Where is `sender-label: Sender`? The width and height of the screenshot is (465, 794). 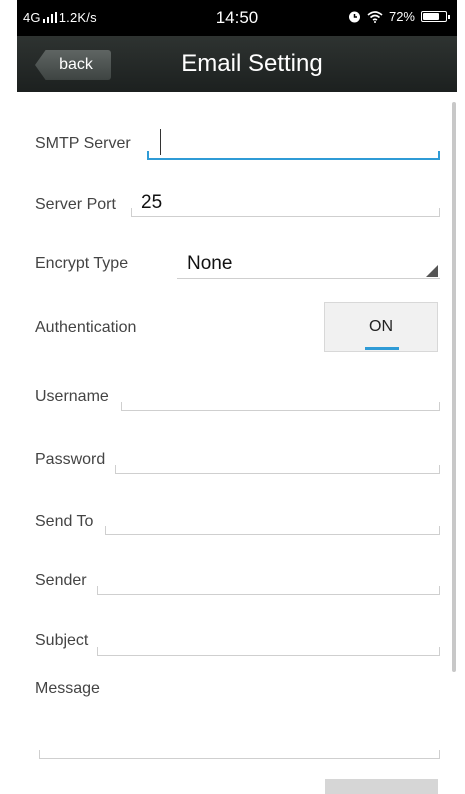 sender-label: Sender is located at coordinates (61, 580).